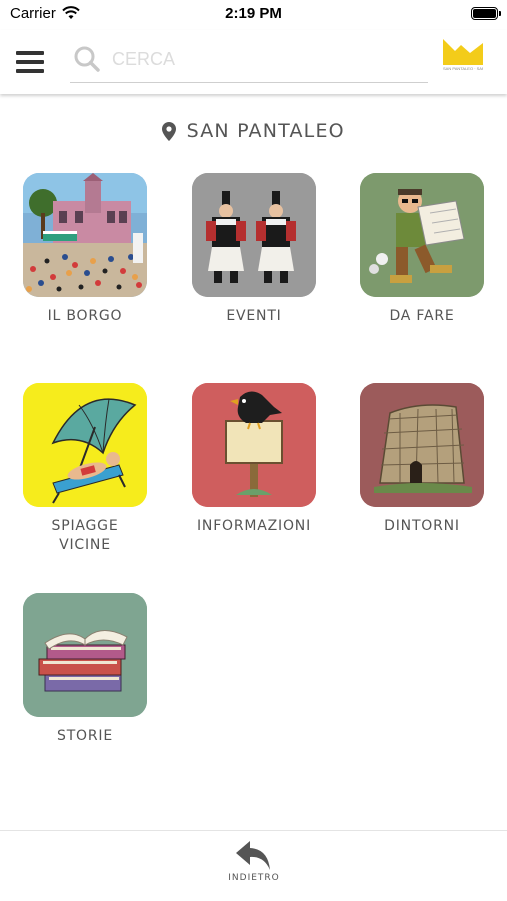  Describe the element at coordinates (85, 316) in the screenshot. I see `tile-label: IL BORGO` at that location.